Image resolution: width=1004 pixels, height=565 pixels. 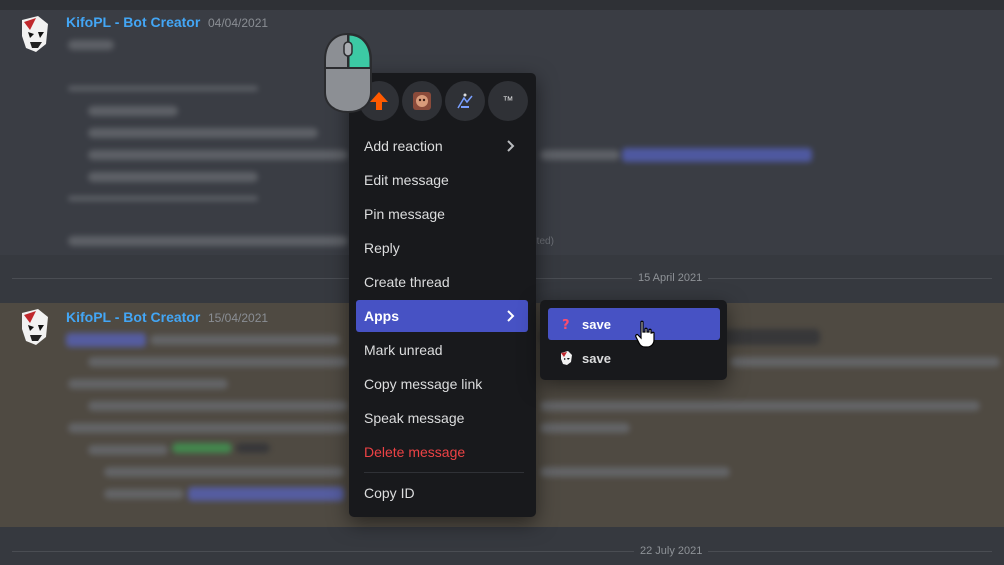 What do you see at coordinates (502, 551) in the screenshot?
I see `date-divider` at bounding box center [502, 551].